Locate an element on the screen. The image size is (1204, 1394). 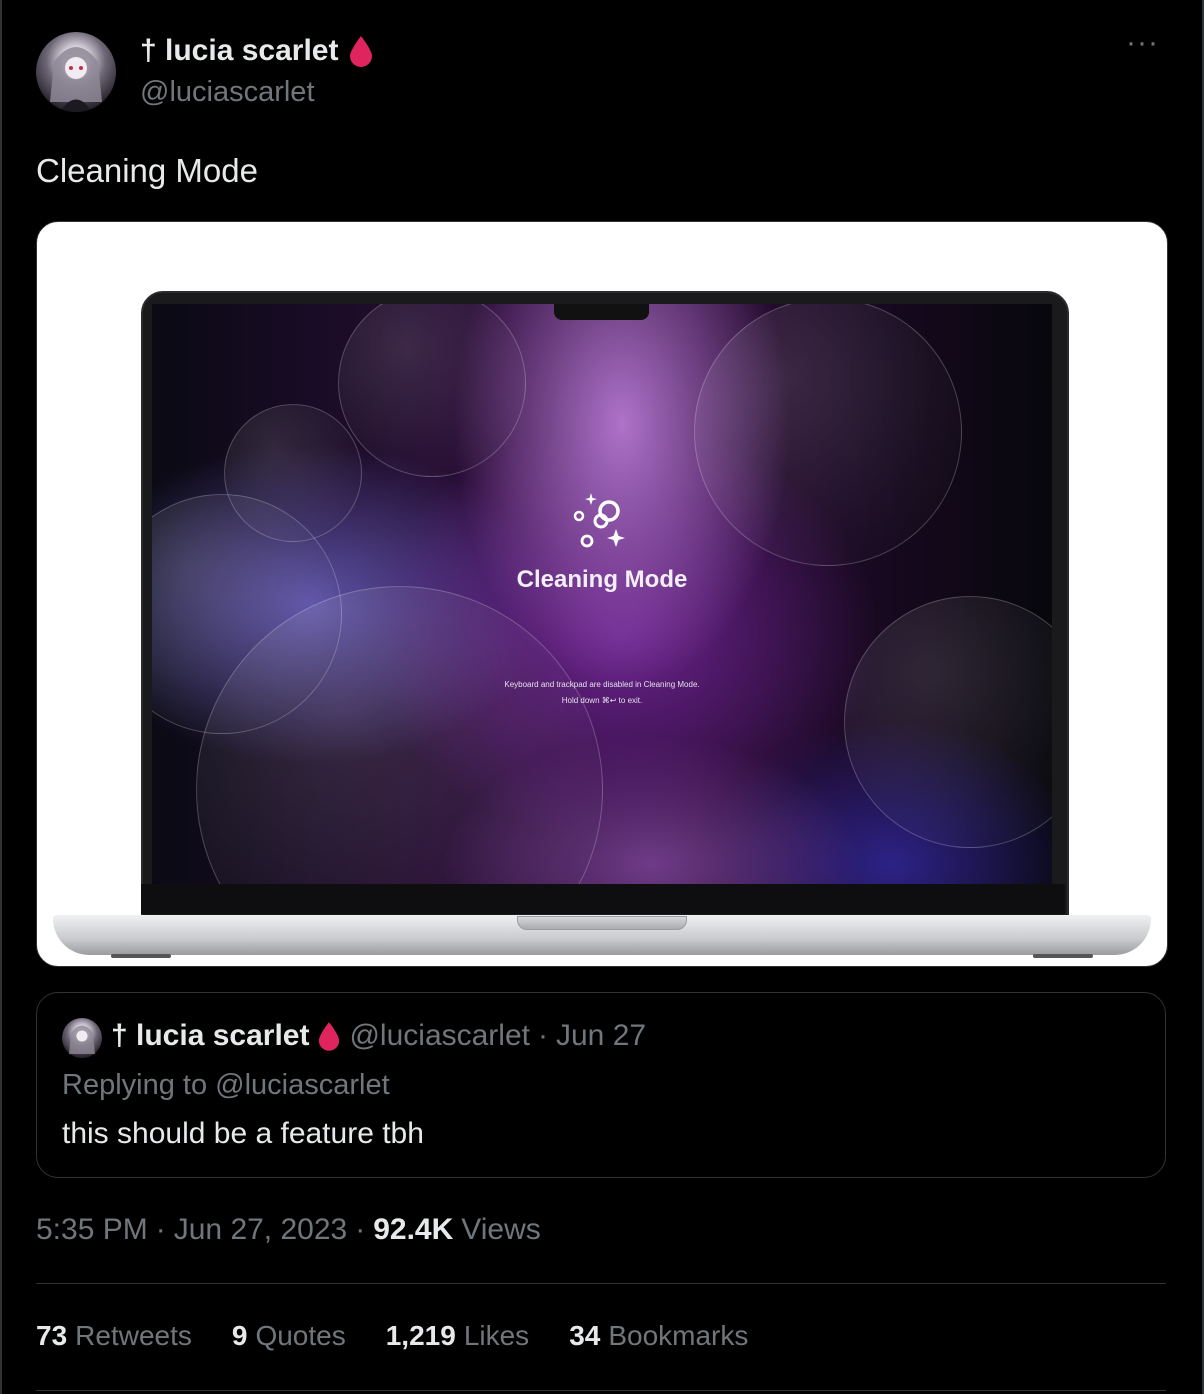
quoted-avatar is located at coordinates (82, 1038).